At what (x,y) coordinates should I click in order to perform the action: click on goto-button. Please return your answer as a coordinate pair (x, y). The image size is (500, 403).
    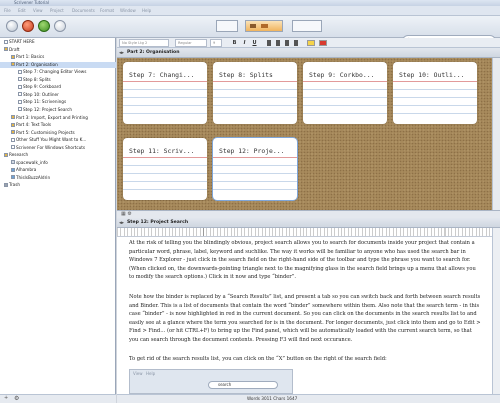
    Looking at the image, I should click on (227, 26).